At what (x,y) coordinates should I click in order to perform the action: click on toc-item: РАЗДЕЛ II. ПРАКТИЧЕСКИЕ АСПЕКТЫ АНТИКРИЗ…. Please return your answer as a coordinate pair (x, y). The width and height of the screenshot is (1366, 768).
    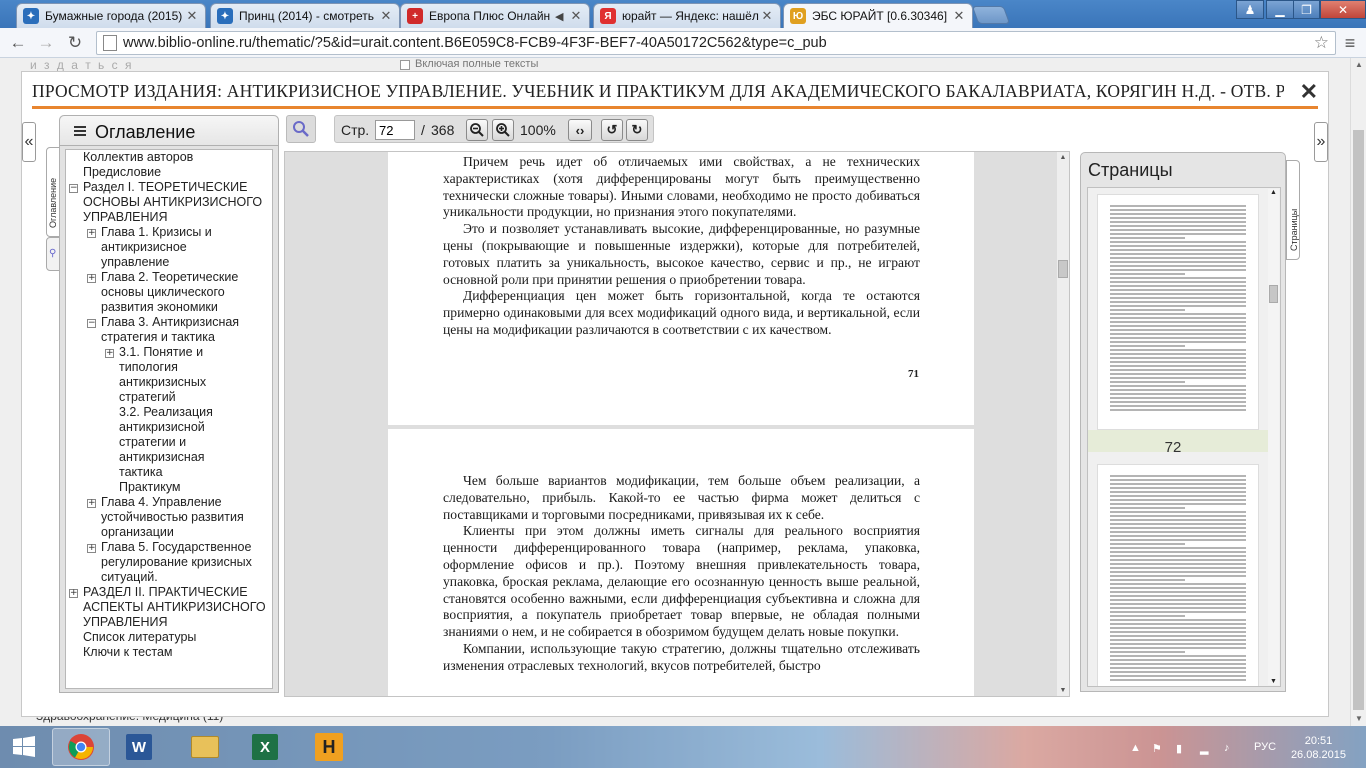
    Looking at the image, I should click on (175, 607).